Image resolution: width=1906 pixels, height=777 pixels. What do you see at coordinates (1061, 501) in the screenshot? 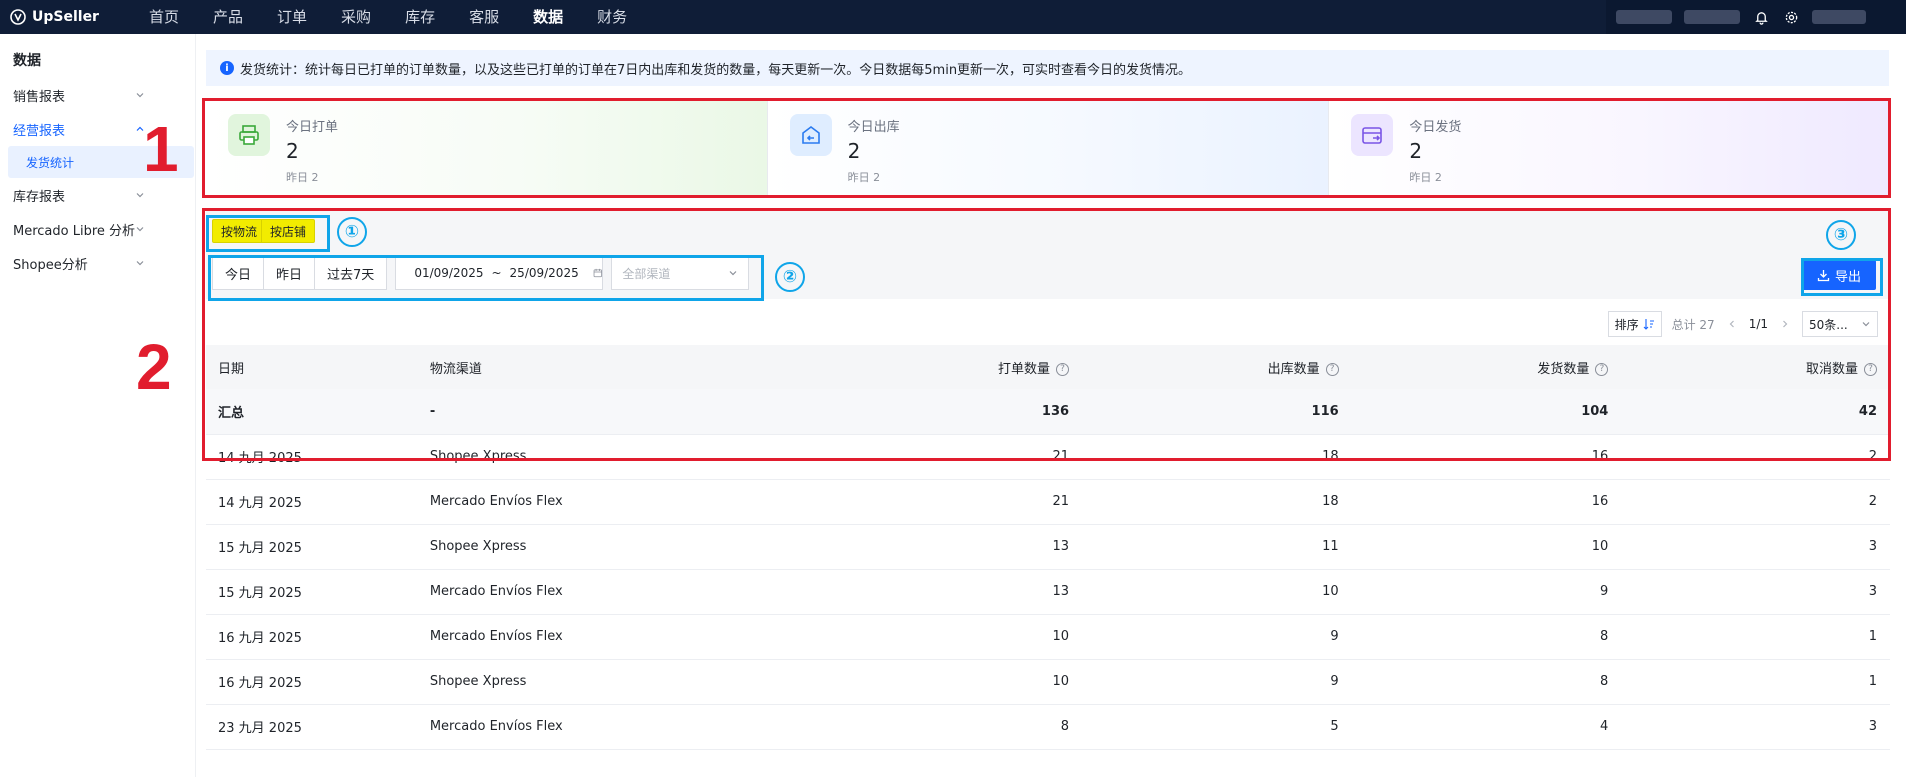
I see `cell-printed: 21` at bounding box center [1061, 501].